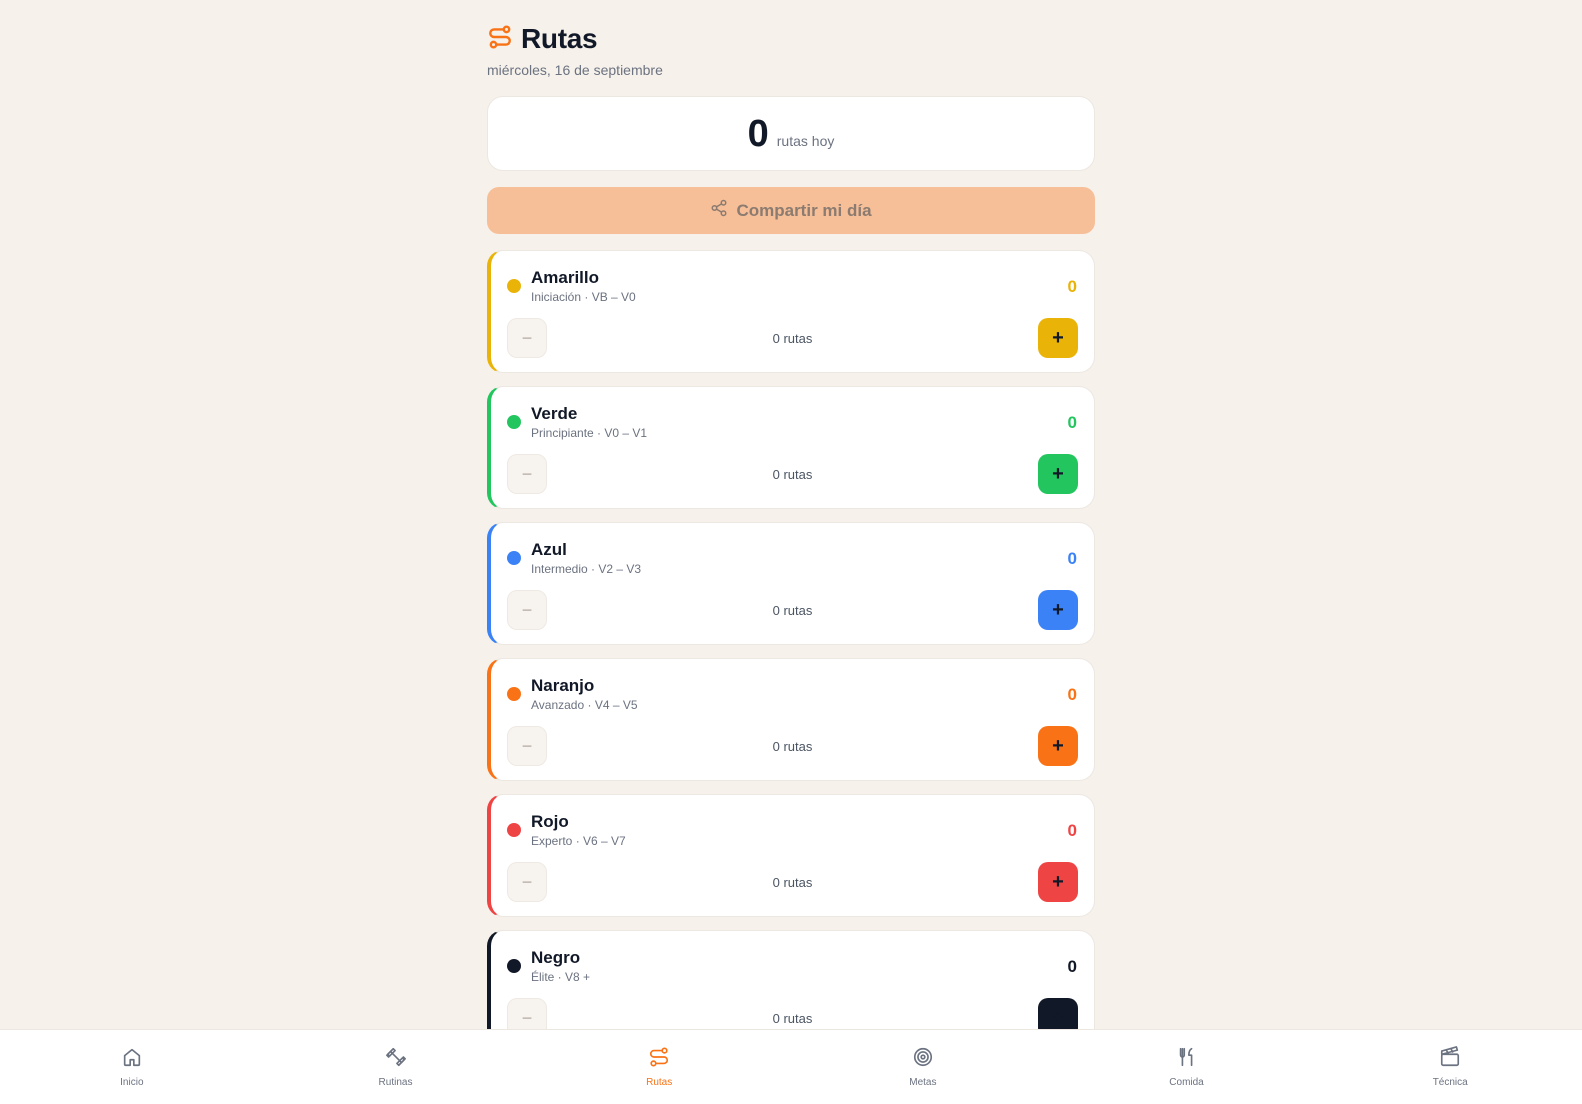 Image resolution: width=1582 pixels, height=1104 pixels. I want to click on share-icon, so click(719, 210).